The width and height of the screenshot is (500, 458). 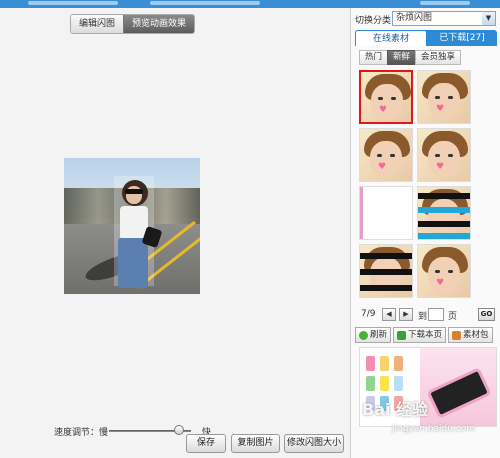 What do you see at coordinates (255, 443) in the screenshot?
I see `copy-image-button: 复制图片` at bounding box center [255, 443].